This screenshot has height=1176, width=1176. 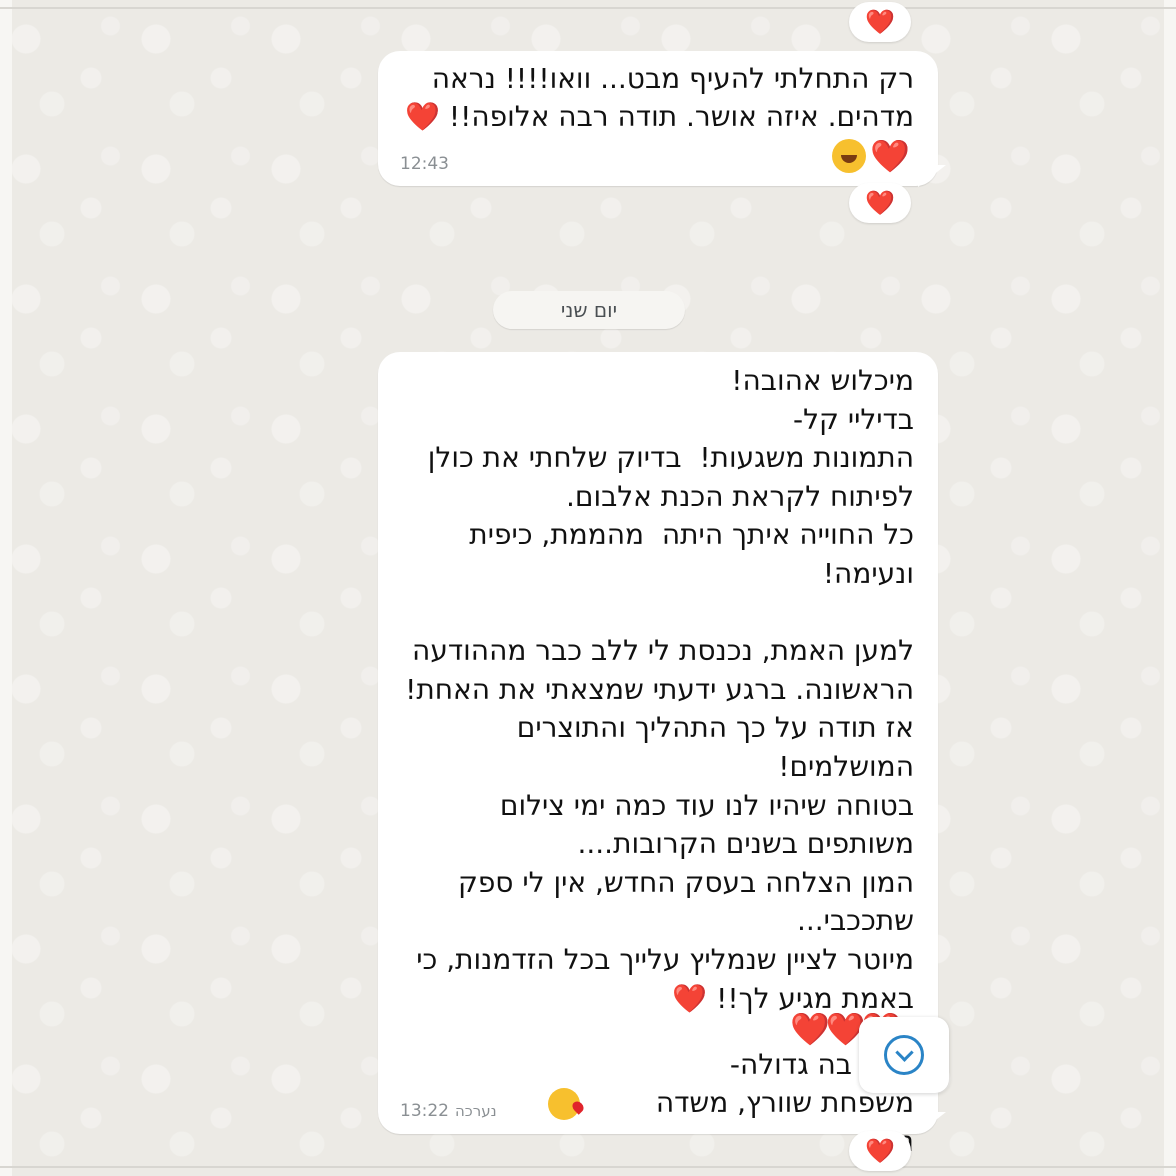 I want to click on scroll-to-bottom-button, so click(x=904, y=1055).